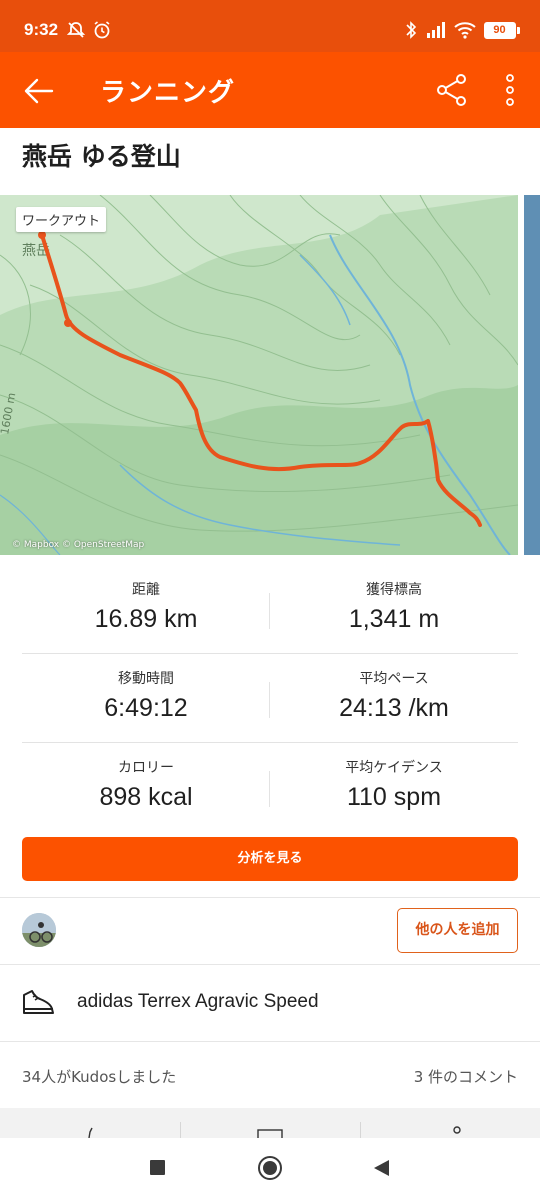  Describe the element at coordinates (146, 619) in the screenshot. I see `stat-value: 16.89 km` at that location.